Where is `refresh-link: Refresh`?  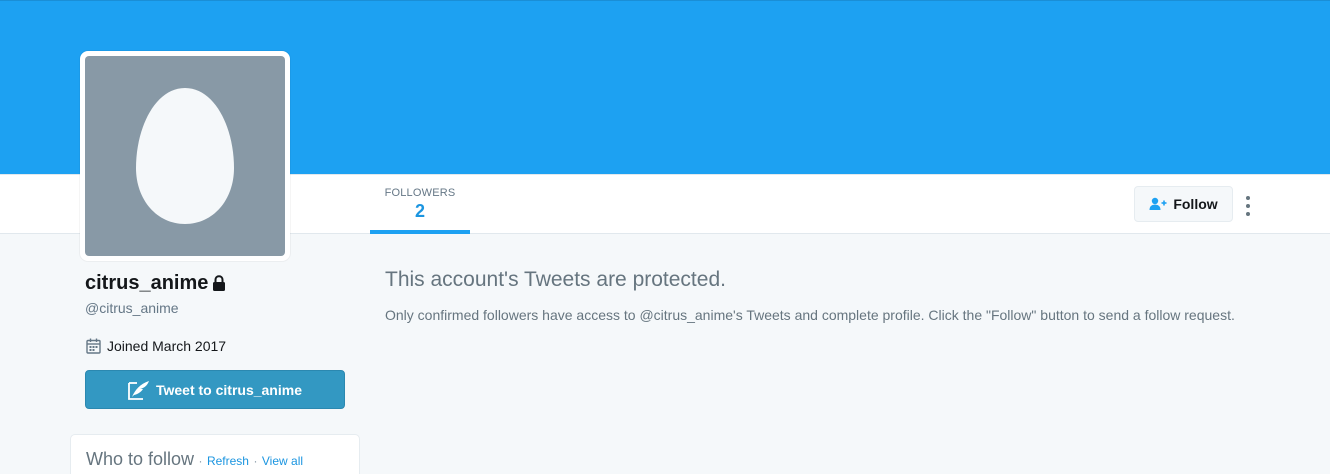 refresh-link: Refresh is located at coordinates (228, 461).